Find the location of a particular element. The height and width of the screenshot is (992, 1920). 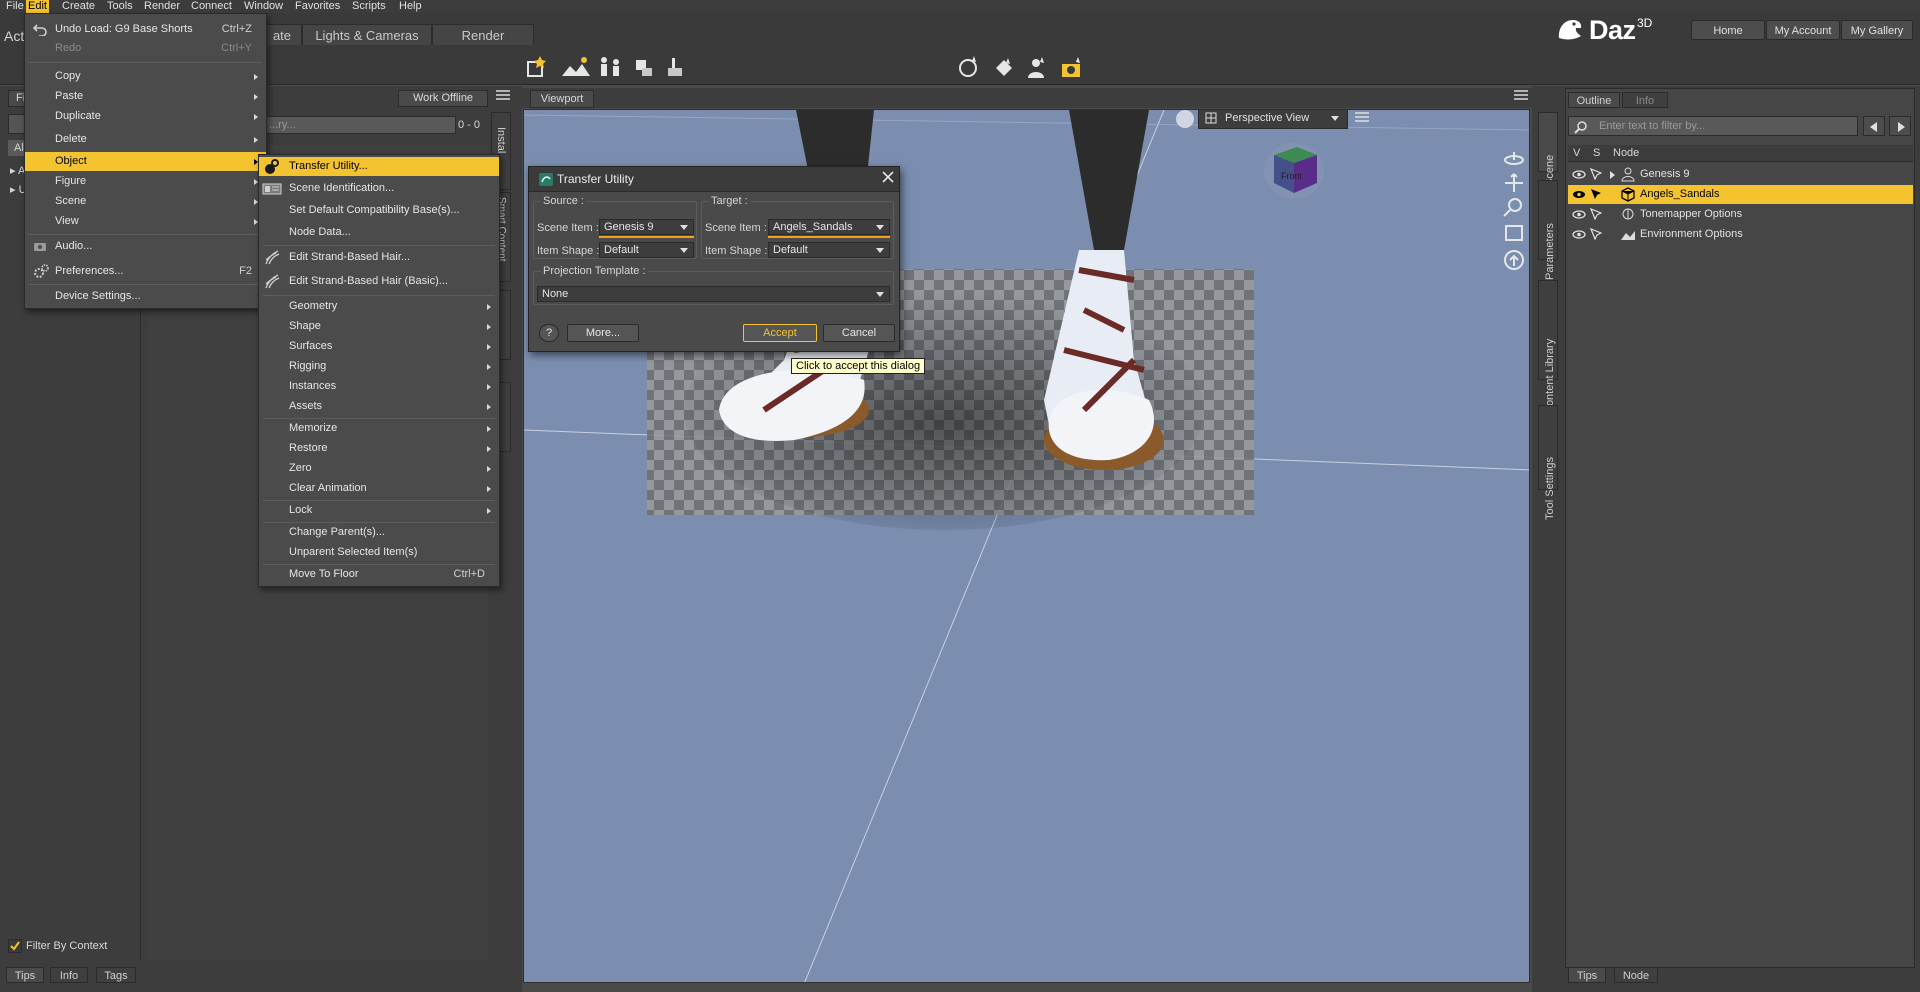

tab-tags-left: Tags is located at coordinates (116, 975).